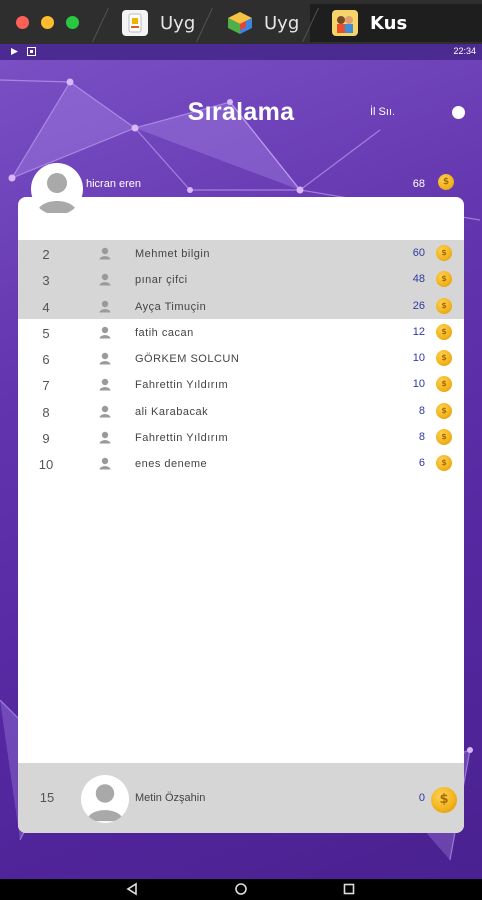 The image size is (482, 900). I want to click on leaderboard-row: 7 Fahrettin Yıldırım 10 $, so click(241, 384).